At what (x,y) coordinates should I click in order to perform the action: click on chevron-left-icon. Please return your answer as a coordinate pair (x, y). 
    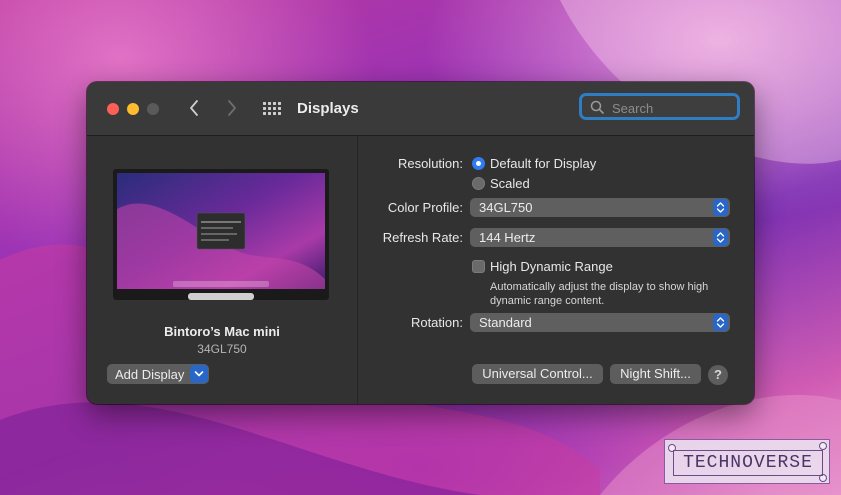
    Looking at the image, I should click on (194, 108).